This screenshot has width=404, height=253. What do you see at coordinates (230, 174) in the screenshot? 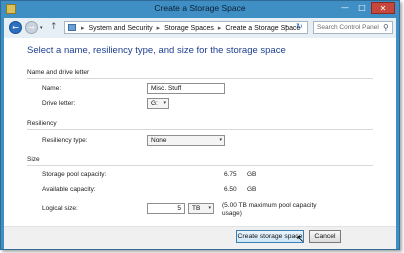
I see `pool-capacity-value: 6.75` at bounding box center [230, 174].